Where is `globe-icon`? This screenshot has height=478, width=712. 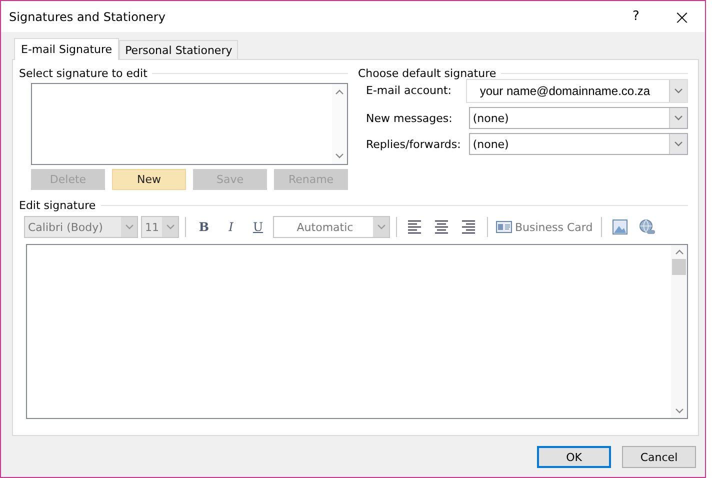
globe-icon is located at coordinates (646, 227).